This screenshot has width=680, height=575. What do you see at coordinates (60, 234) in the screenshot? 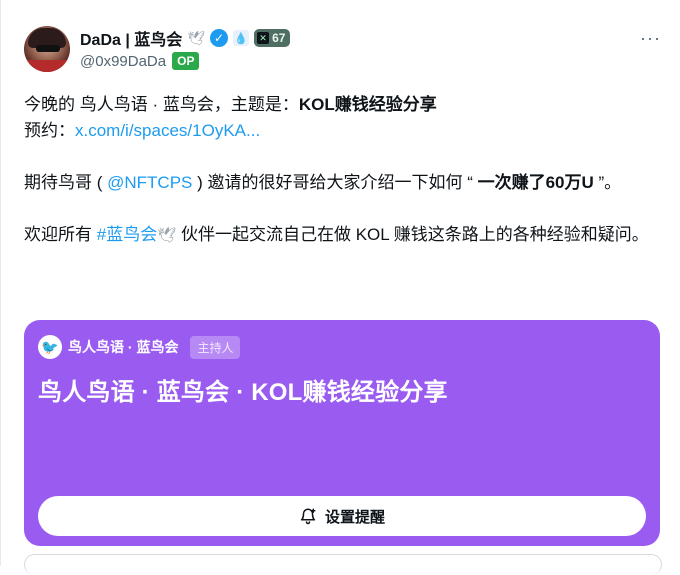
I see `welcome-prefix: 欢迎所有` at bounding box center [60, 234].